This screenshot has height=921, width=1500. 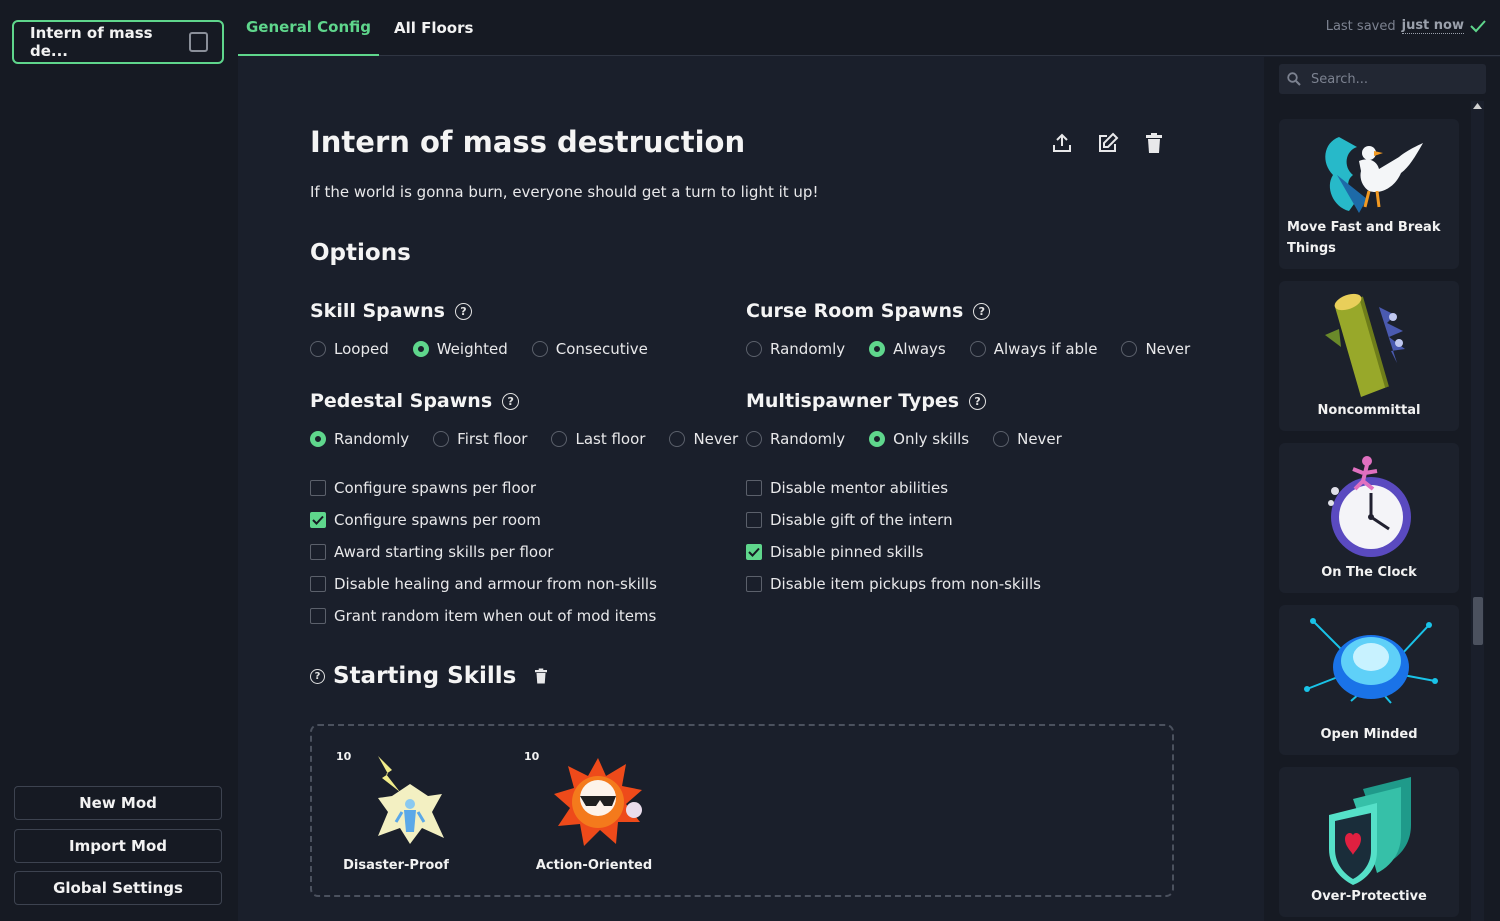 What do you see at coordinates (893, 552) in the screenshot?
I see `checkbox-disable-pinned-skills: Disable pinned skills` at bounding box center [893, 552].